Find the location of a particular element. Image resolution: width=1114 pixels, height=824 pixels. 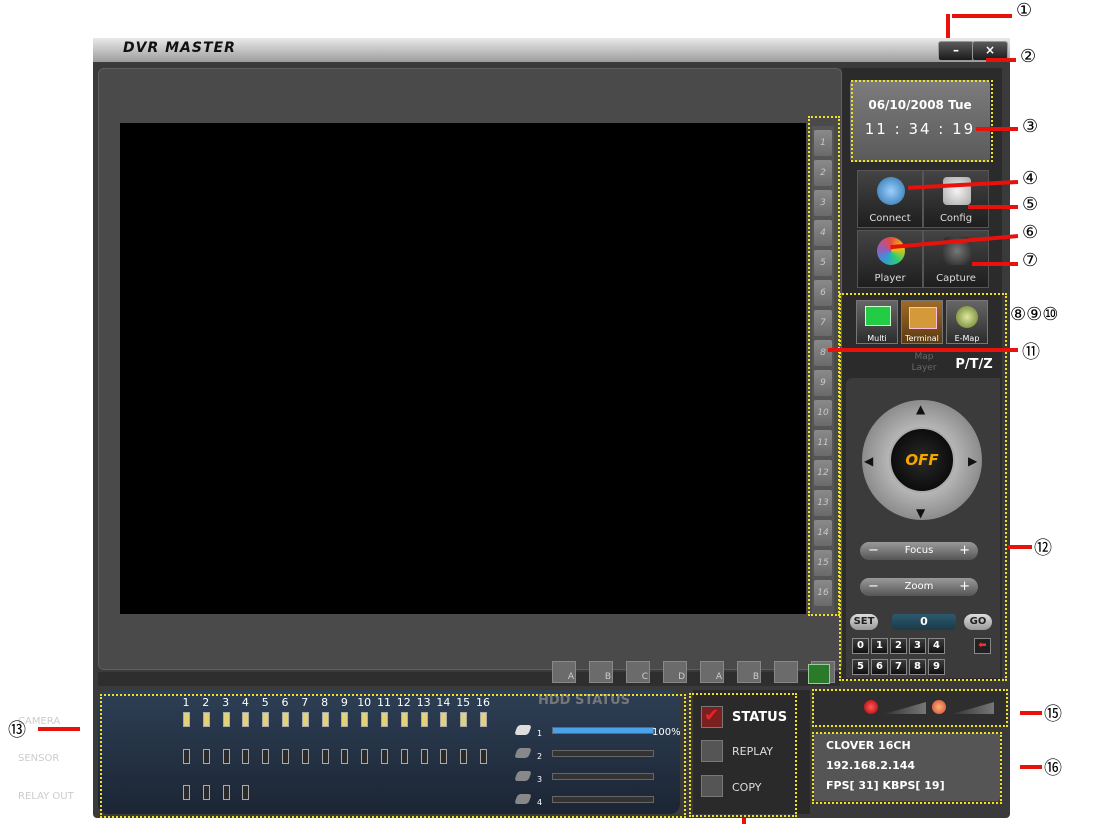

connect-button: Connect is located at coordinates (890, 199).